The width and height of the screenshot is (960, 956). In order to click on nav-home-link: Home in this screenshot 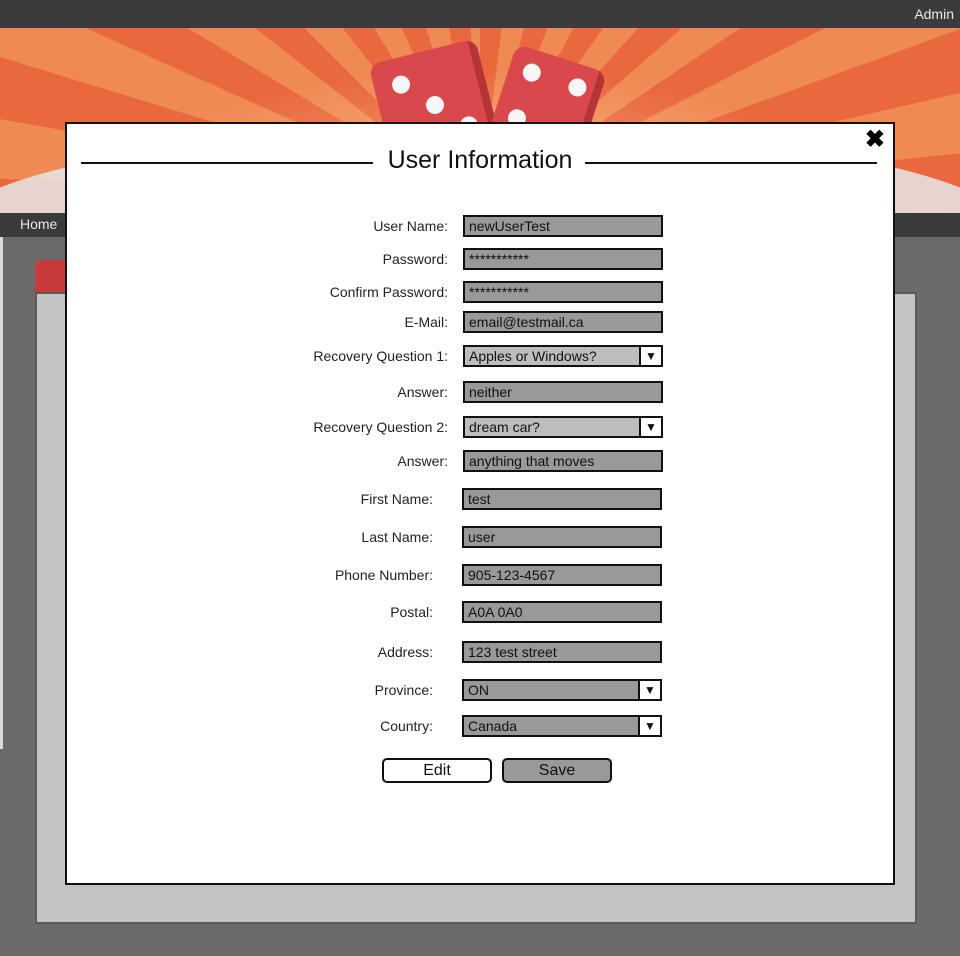, I will do `click(38, 224)`.